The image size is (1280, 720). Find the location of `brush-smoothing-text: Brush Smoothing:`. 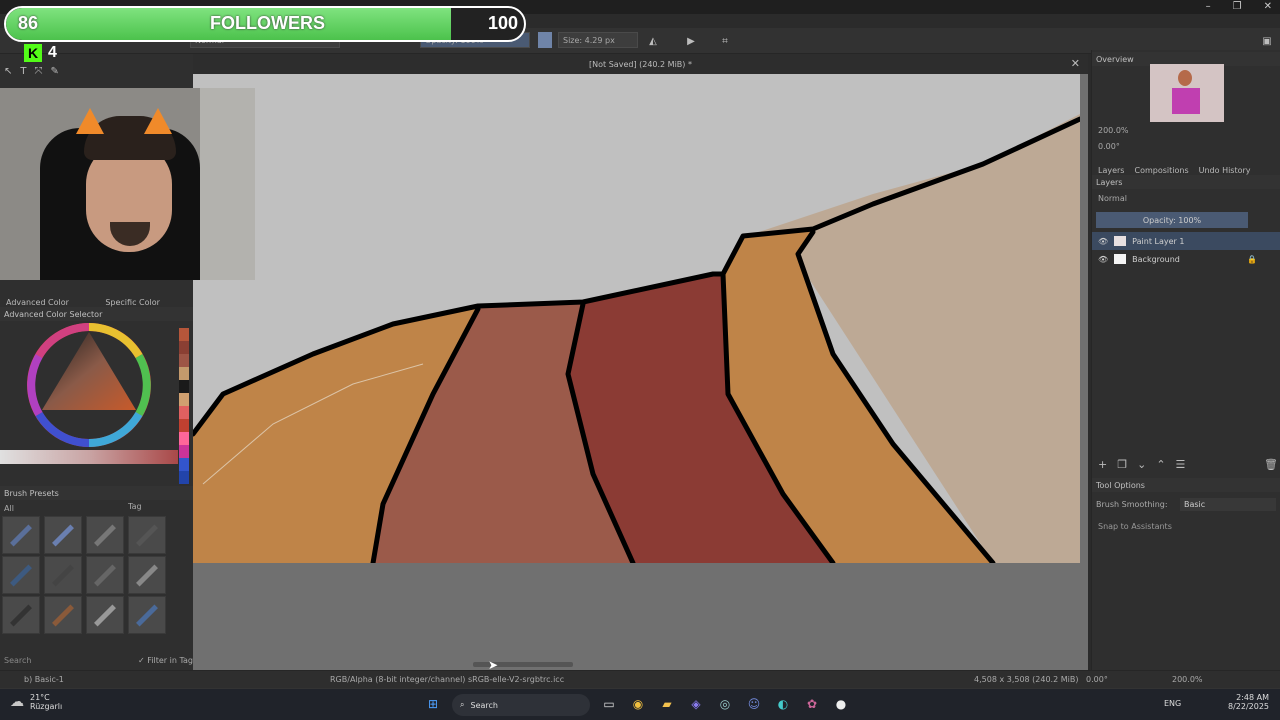

brush-smoothing-text: Brush Smoothing: is located at coordinates (1132, 504).